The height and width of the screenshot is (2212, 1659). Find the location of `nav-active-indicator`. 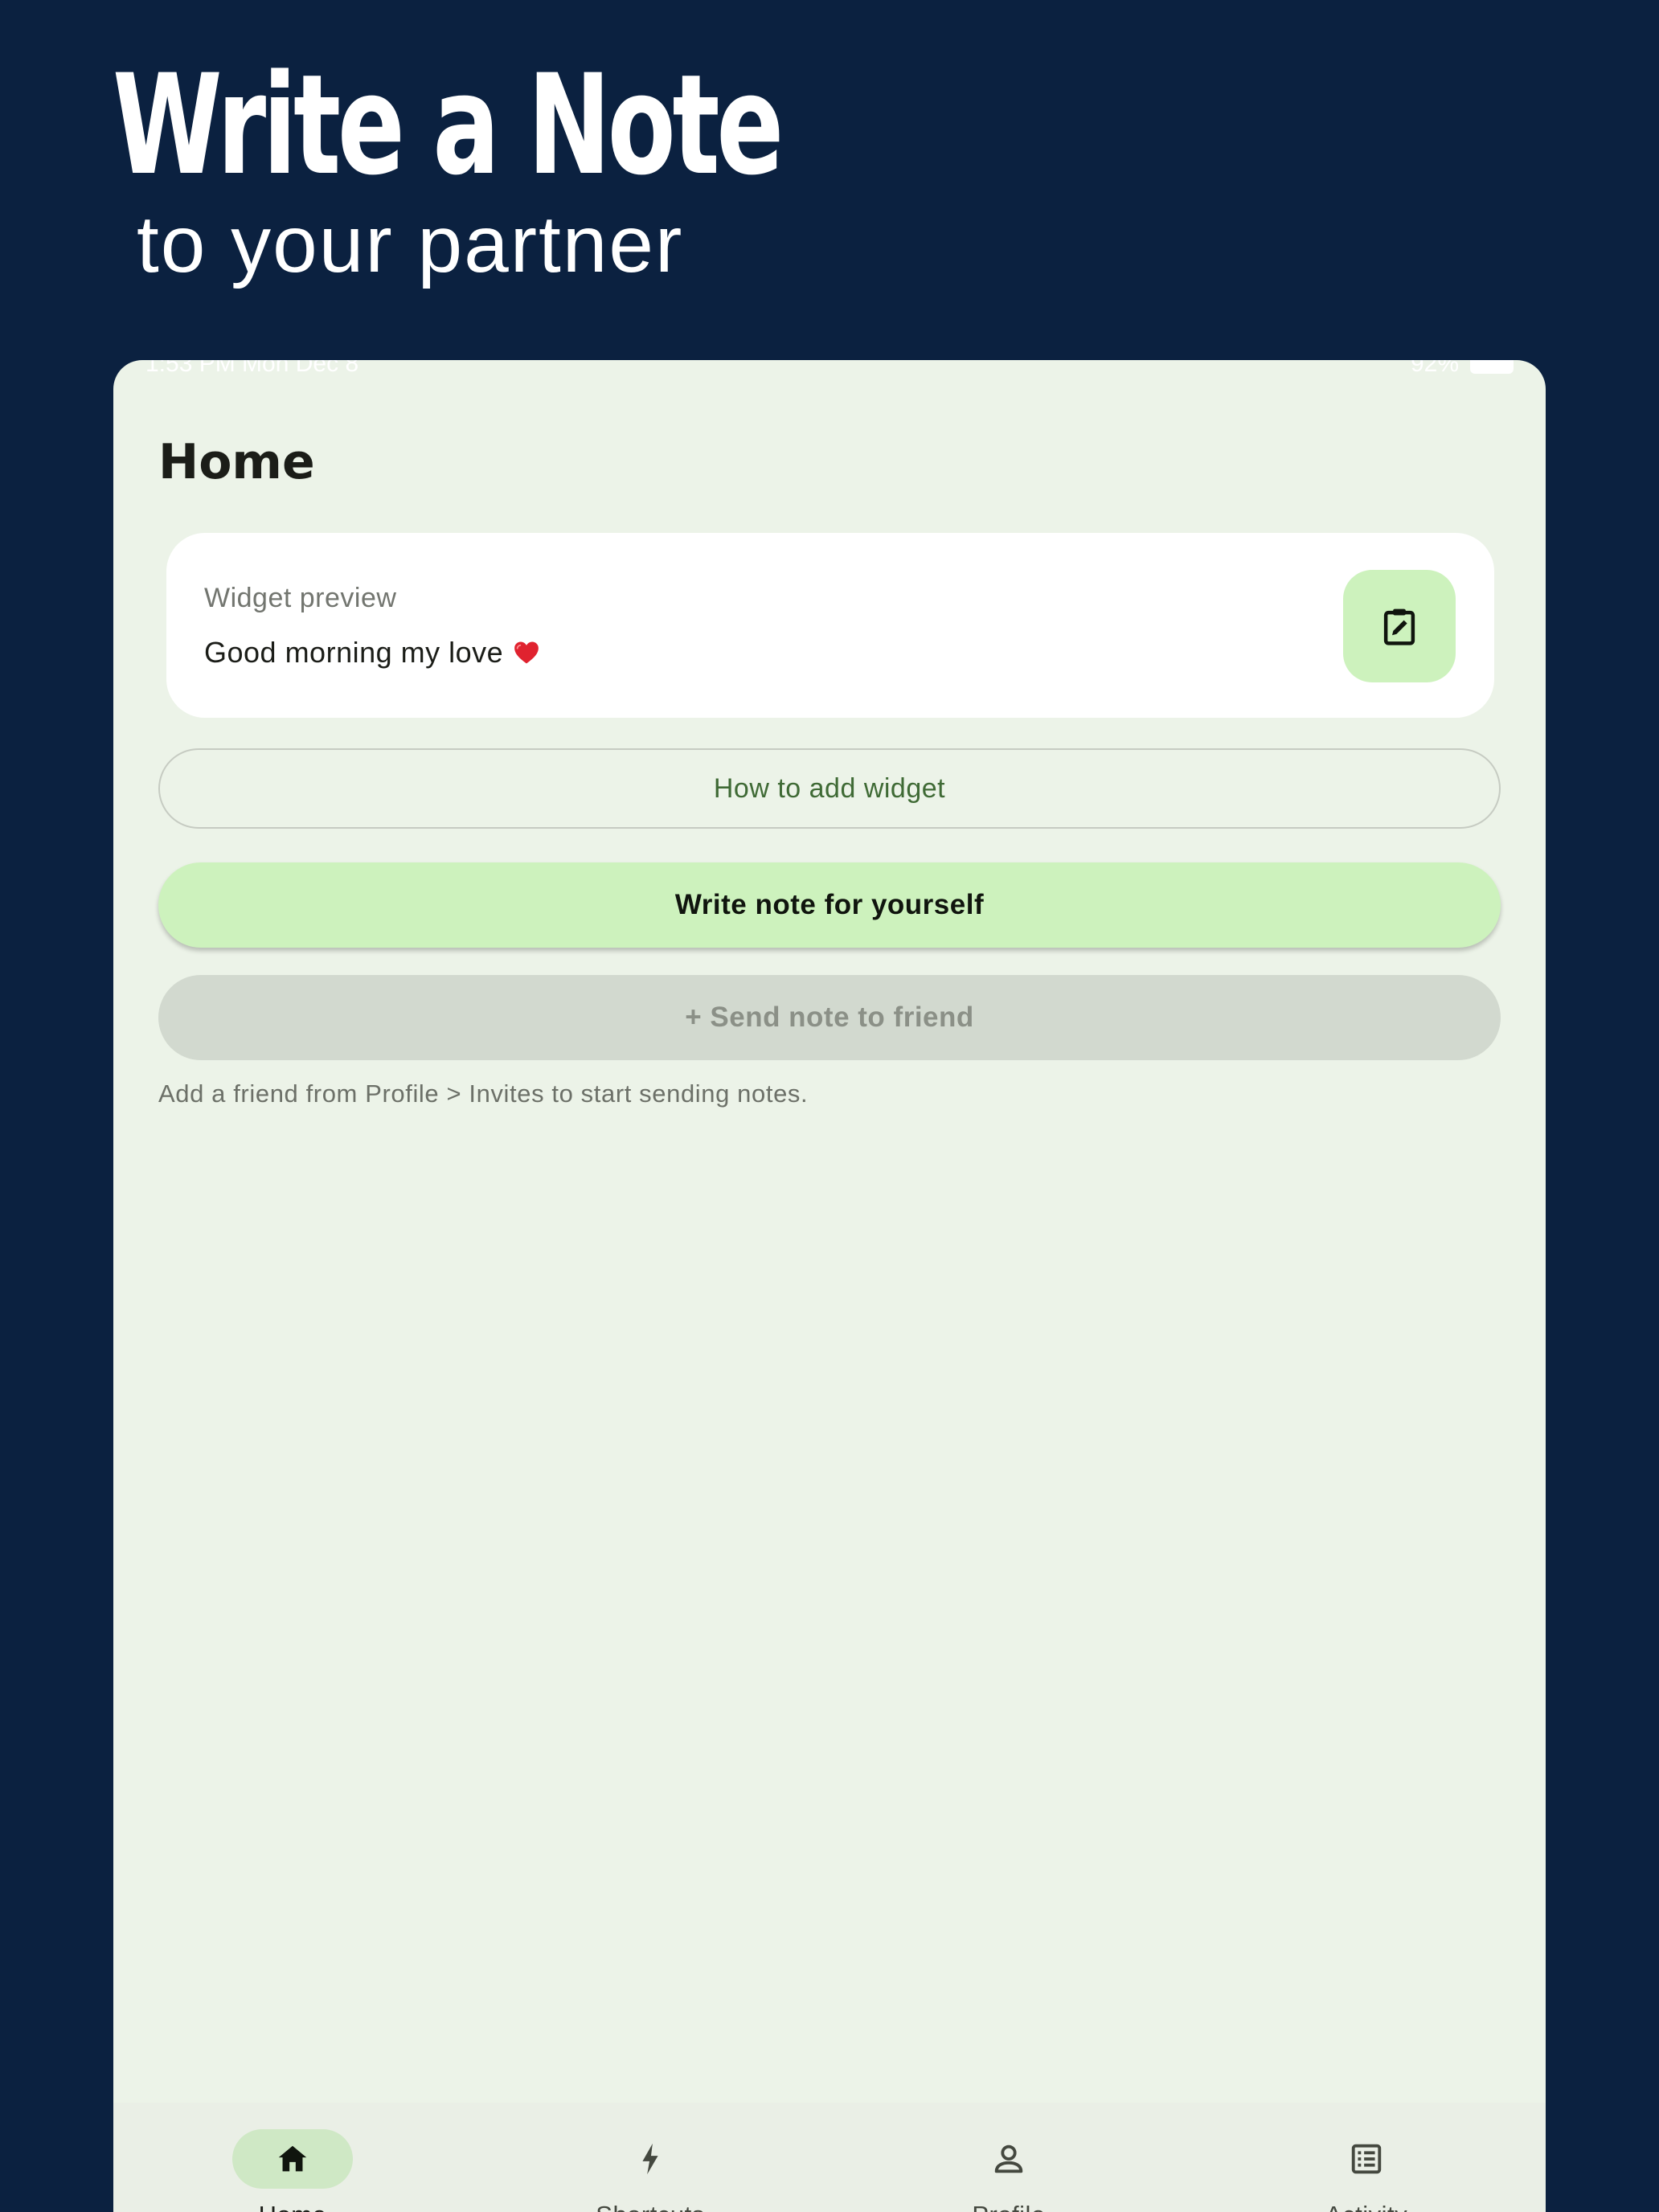

nav-active-indicator is located at coordinates (292, 2159).